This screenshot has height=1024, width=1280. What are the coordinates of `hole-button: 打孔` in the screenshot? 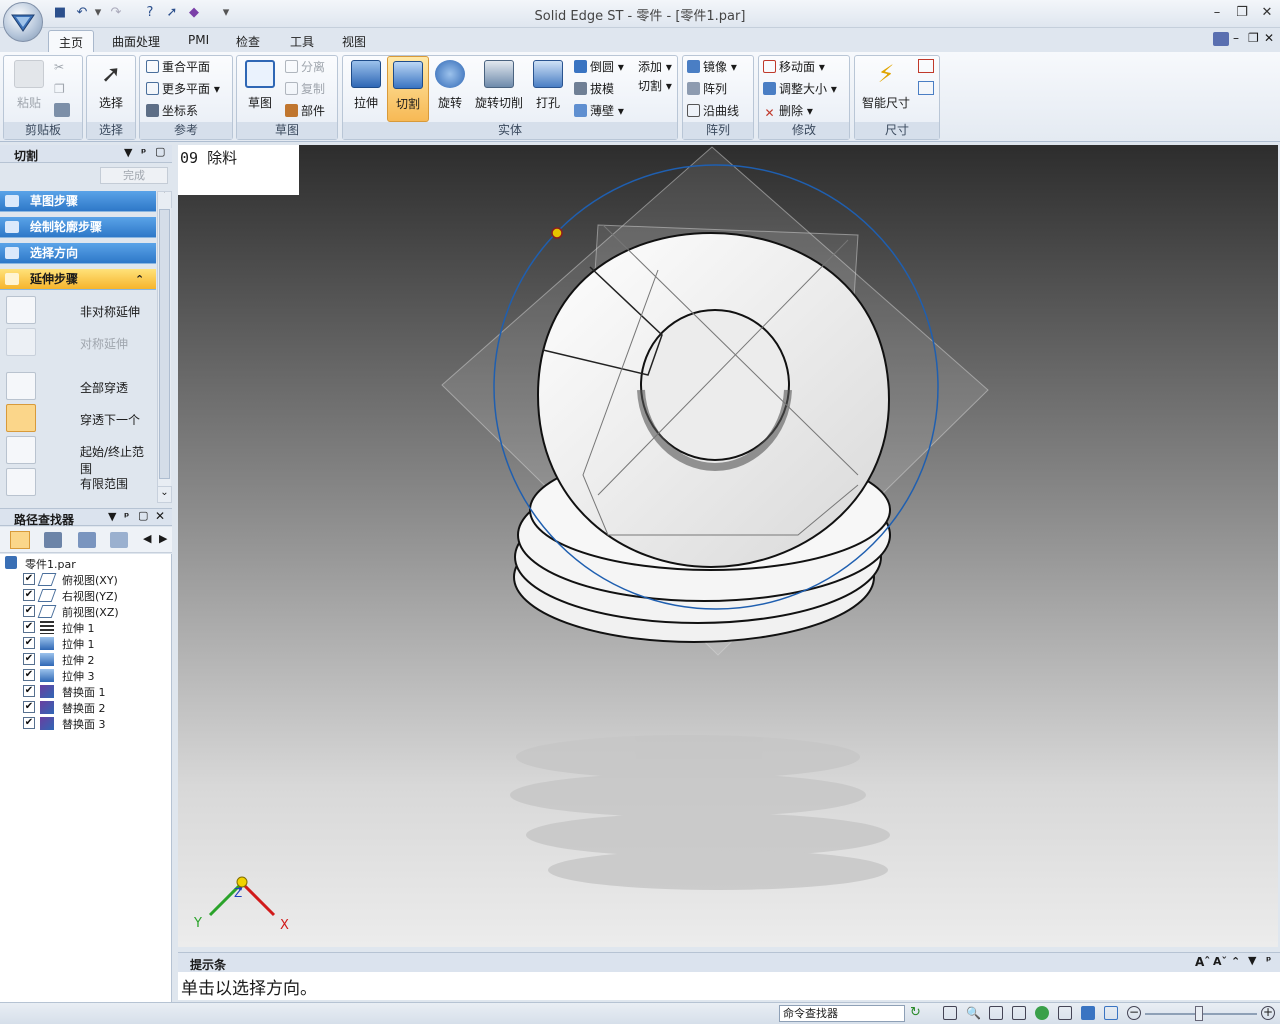 It's located at (548, 85).